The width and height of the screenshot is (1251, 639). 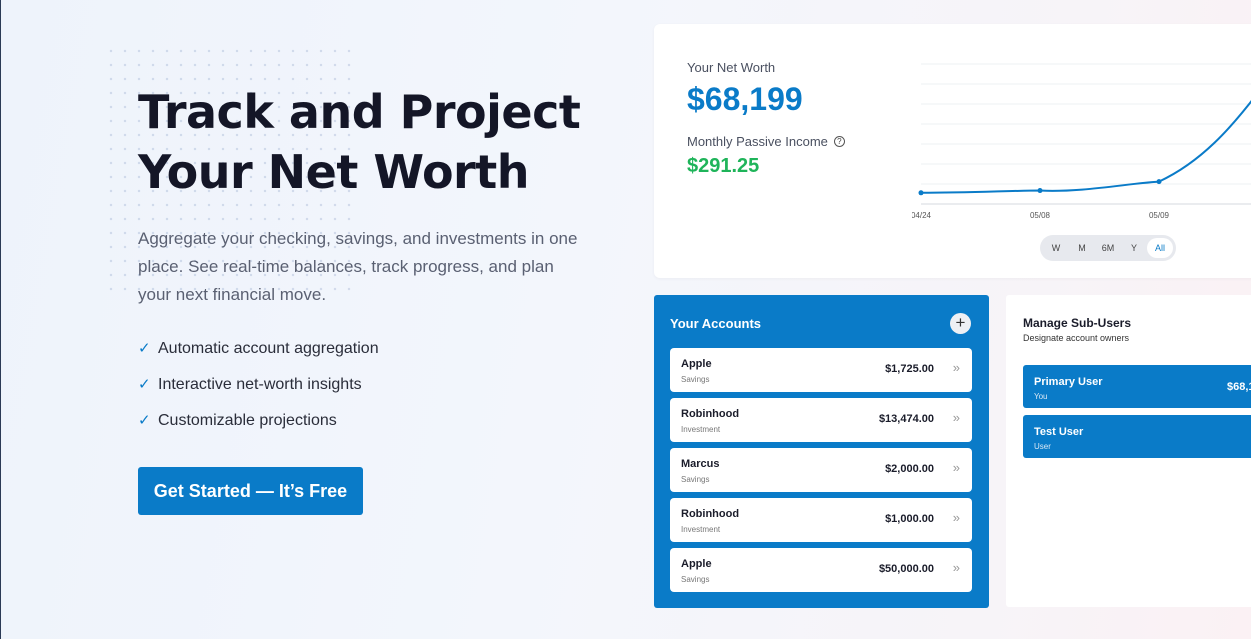 What do you see at coordinates (909, 519) in the screenshot?
I see `account-amount: $1,000.00` at bounding box center [909, 519].